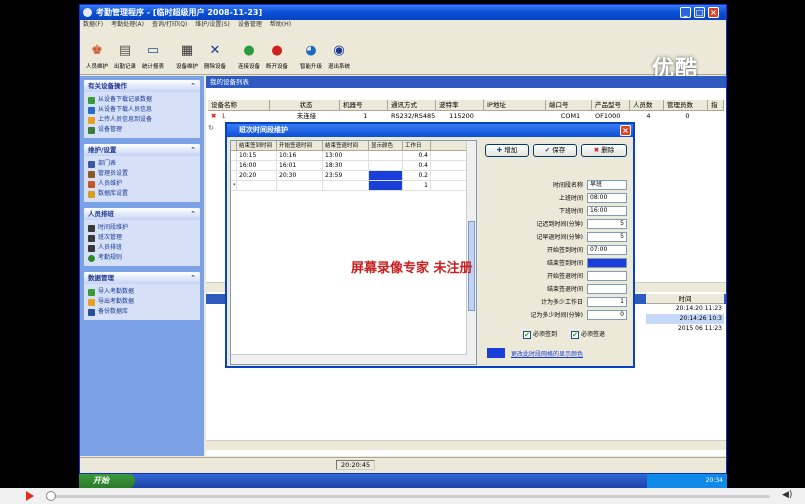  Describe the element at coordinates (142, 248) in the screenshot. I see `sidebar-item-staff-schedule: 人员排班` at that location.